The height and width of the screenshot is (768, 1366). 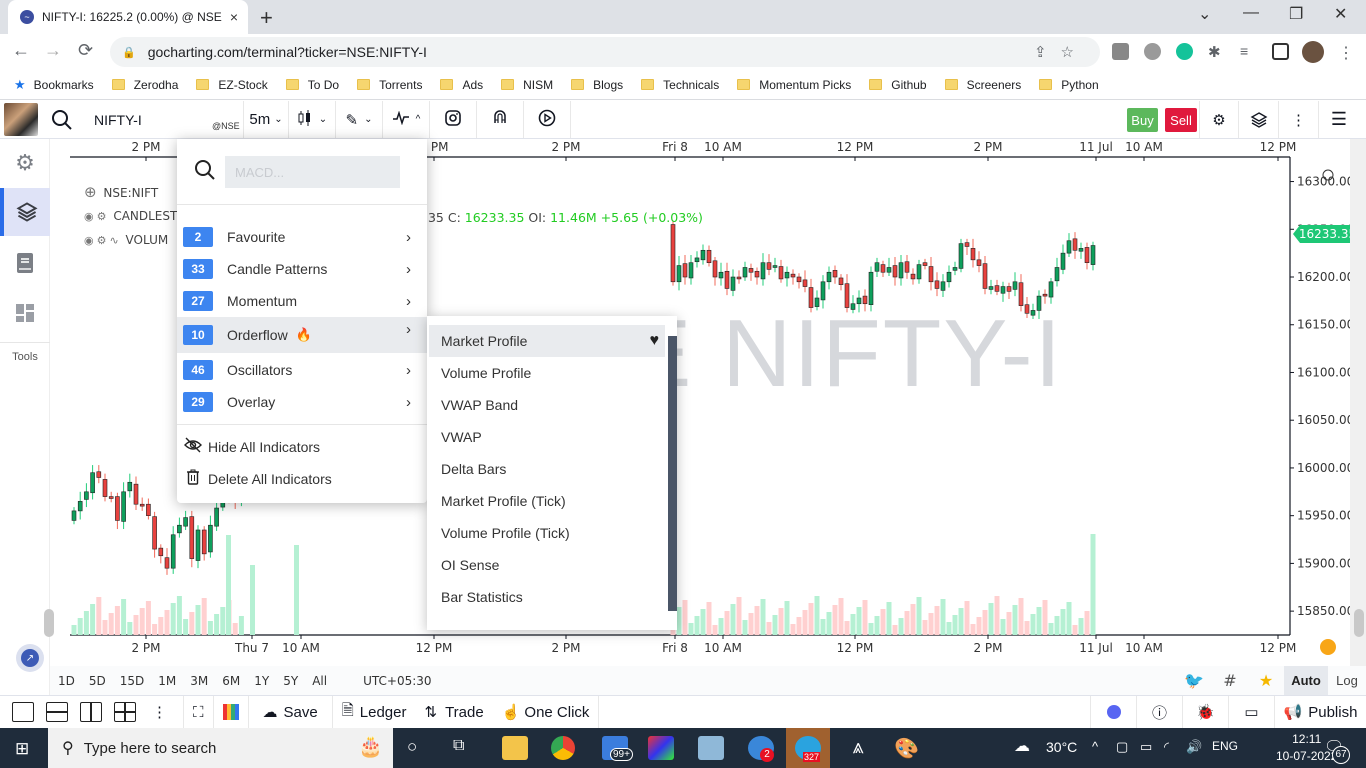 What do you see at coordinates (547, 533) in the screenshot?
I see `indicator-volume-profile-tick: Volume Profile (Tick)` at bounding box center [547, 533].